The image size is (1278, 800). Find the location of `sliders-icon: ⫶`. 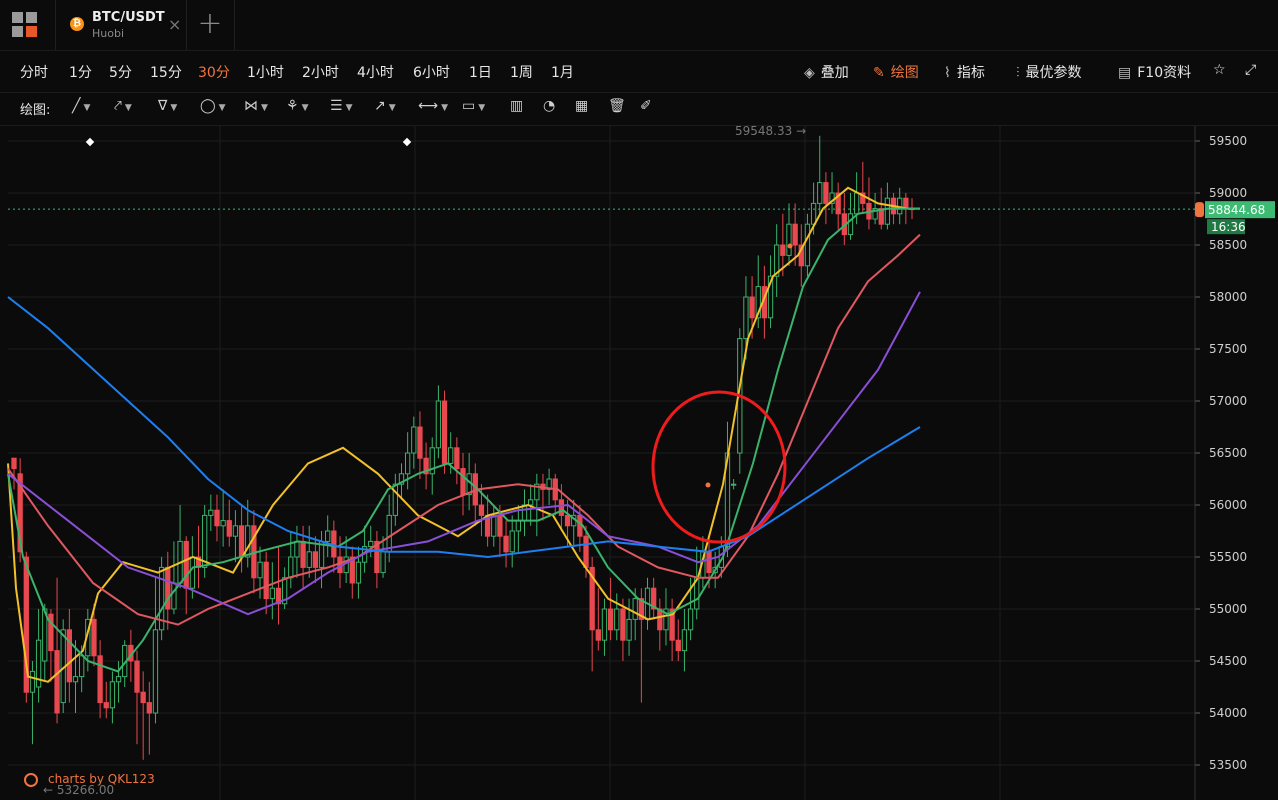

sliders-icon: ⫶ is located at coordinates (1018, 73).